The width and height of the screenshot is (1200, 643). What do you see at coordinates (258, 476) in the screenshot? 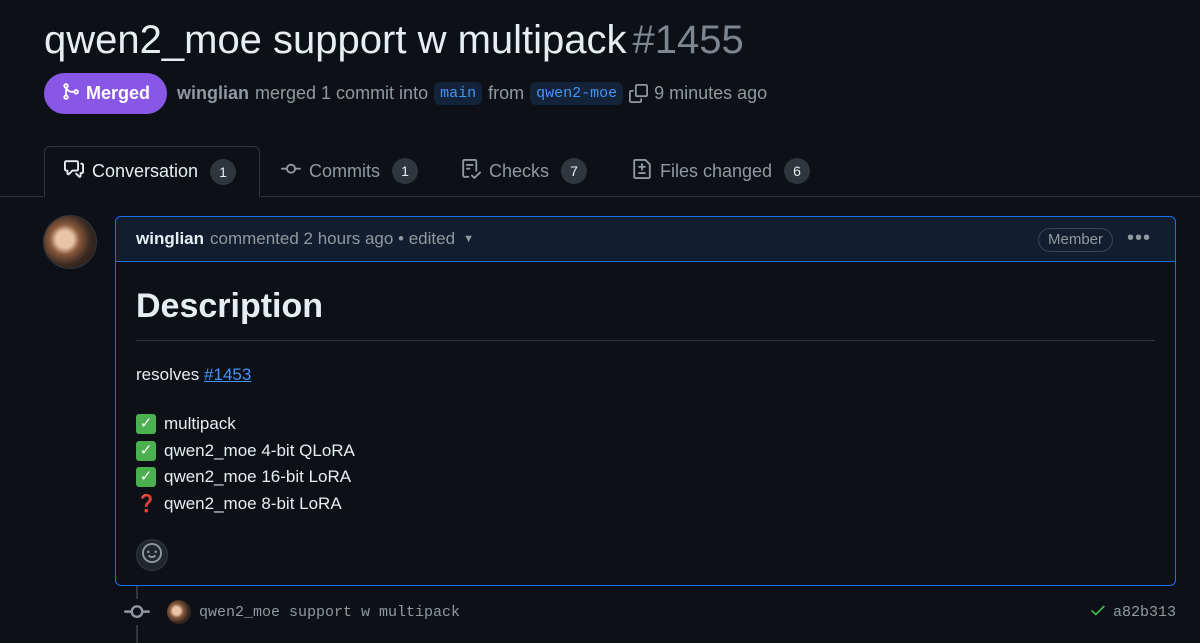
I see `list-item-text: qwen2_moe 16-bit LoRA` at bounding box center [258, 476].